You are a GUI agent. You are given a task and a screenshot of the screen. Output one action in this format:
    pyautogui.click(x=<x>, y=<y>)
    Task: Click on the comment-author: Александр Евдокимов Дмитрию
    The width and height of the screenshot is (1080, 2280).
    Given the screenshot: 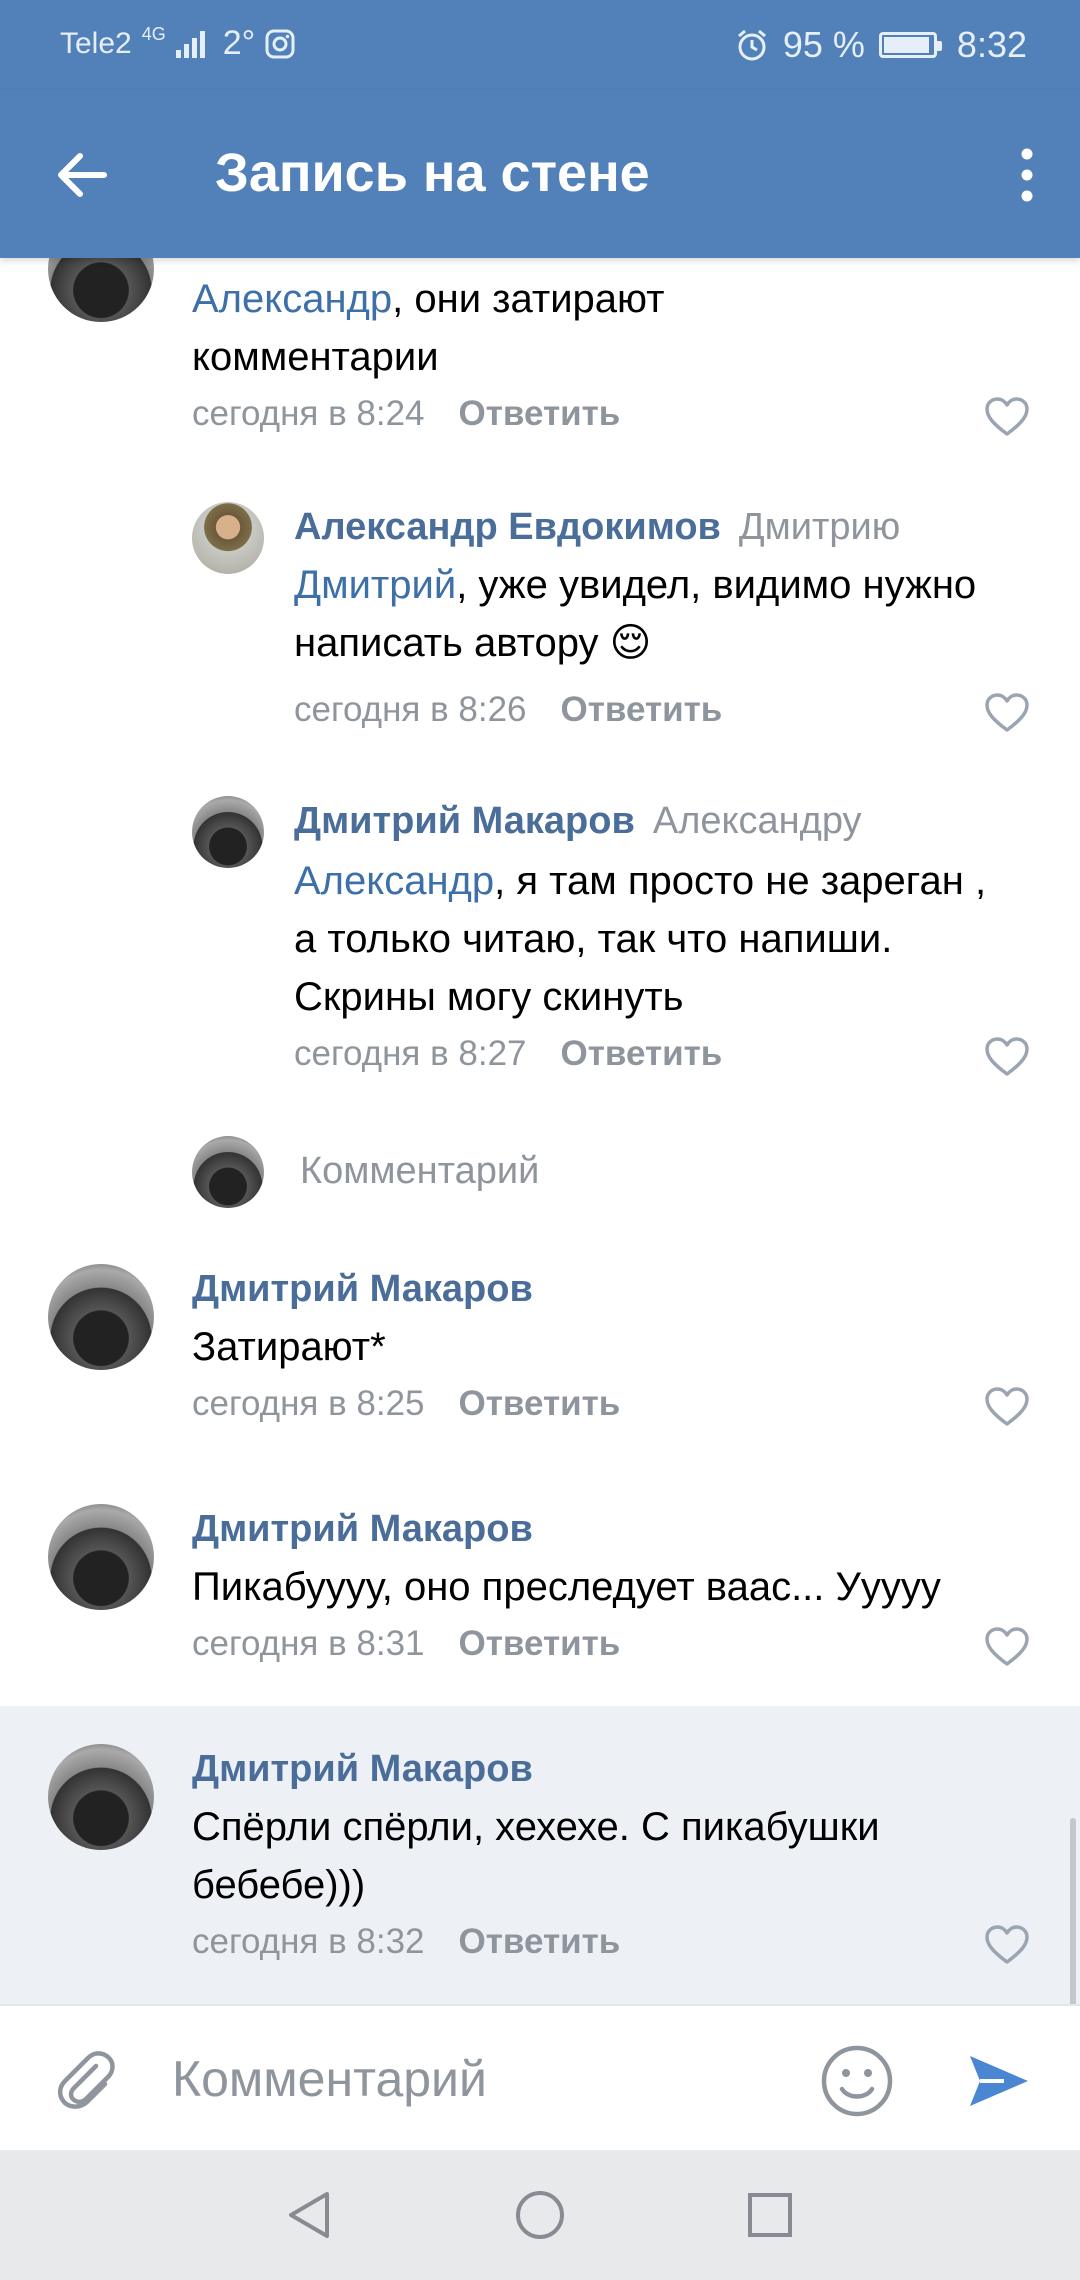 What is the action you would take?
    pyautogui.click(x=597, y=527)
    